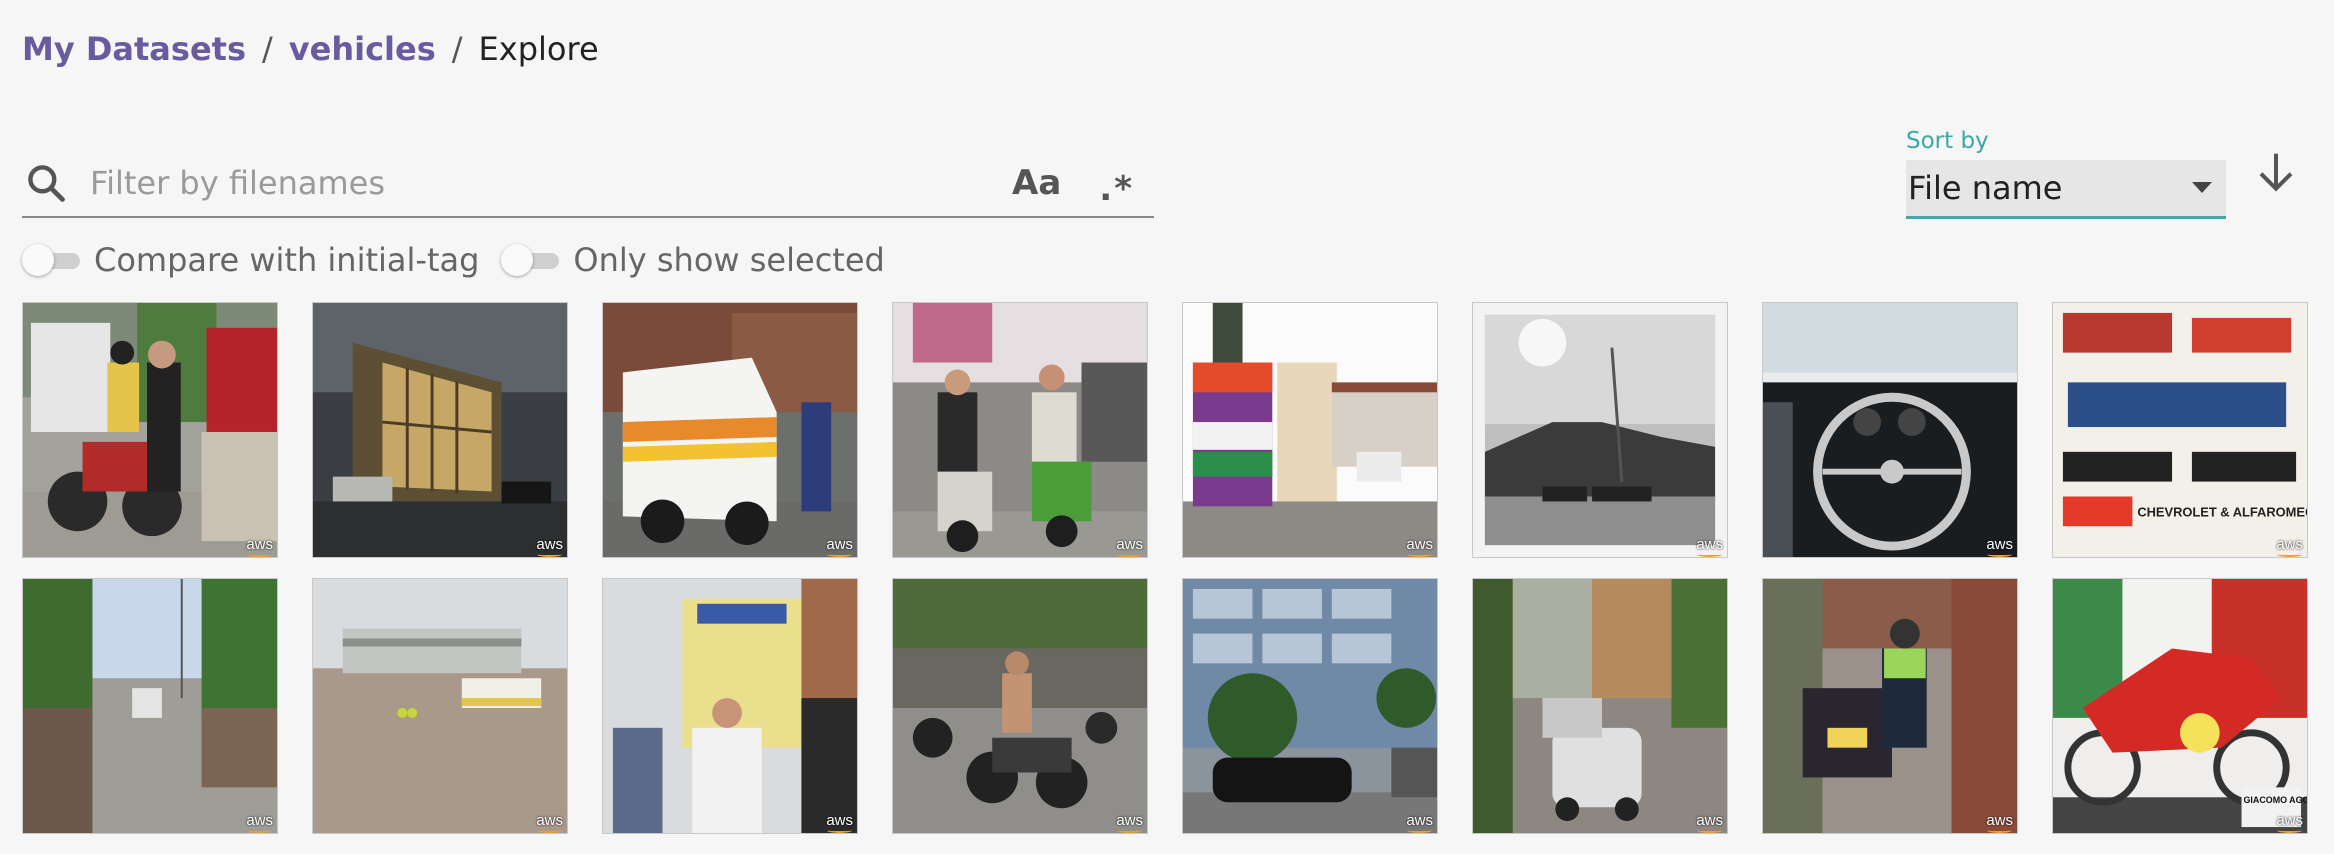  I want to click on thumb-motorcycle-riders, so click(150, 430).